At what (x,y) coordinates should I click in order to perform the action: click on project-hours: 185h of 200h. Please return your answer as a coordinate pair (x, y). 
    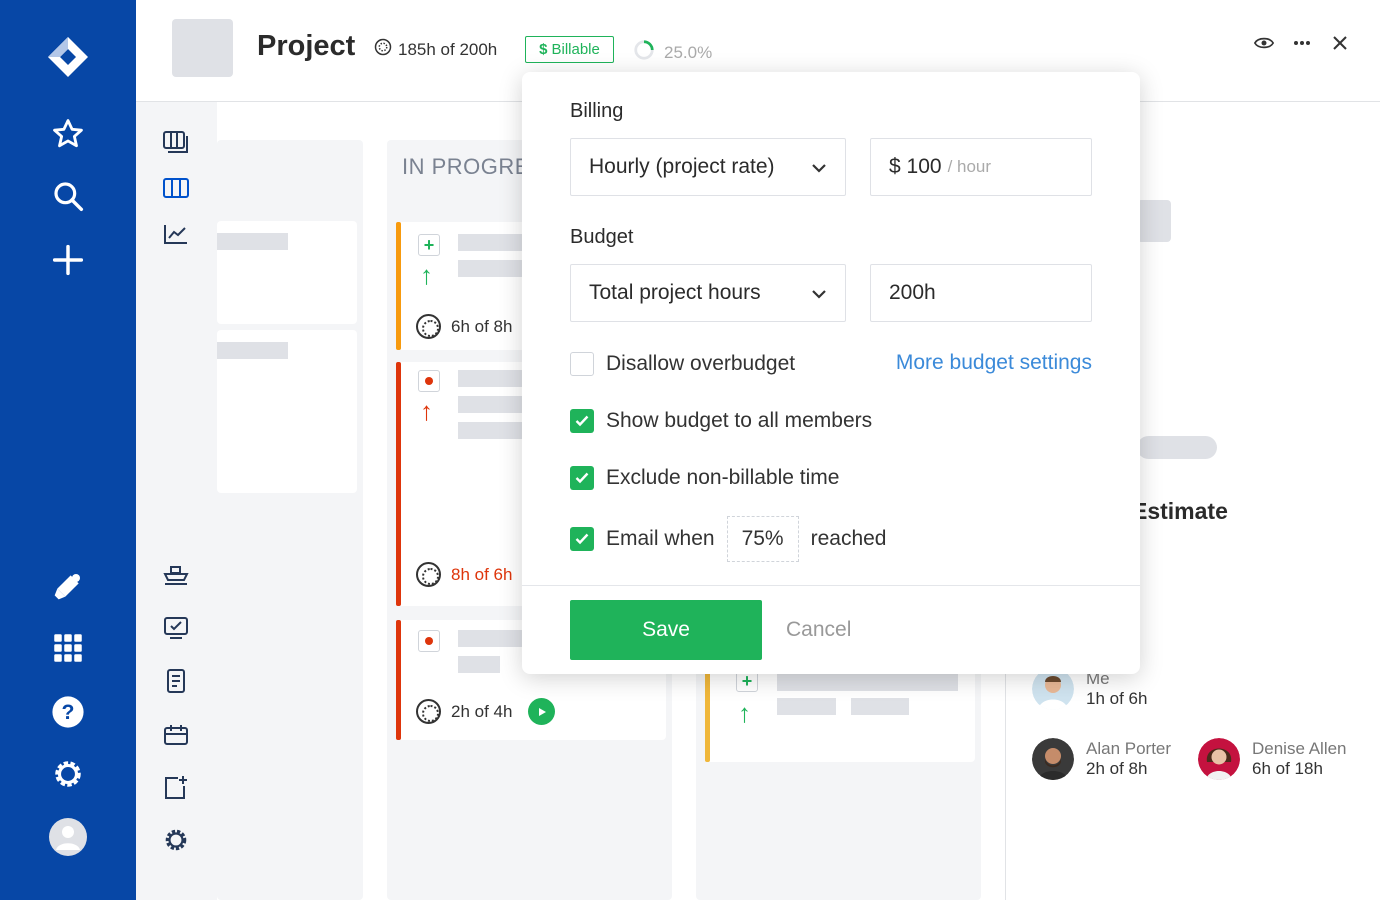
    Looking at the image, I should click on (435, 49).